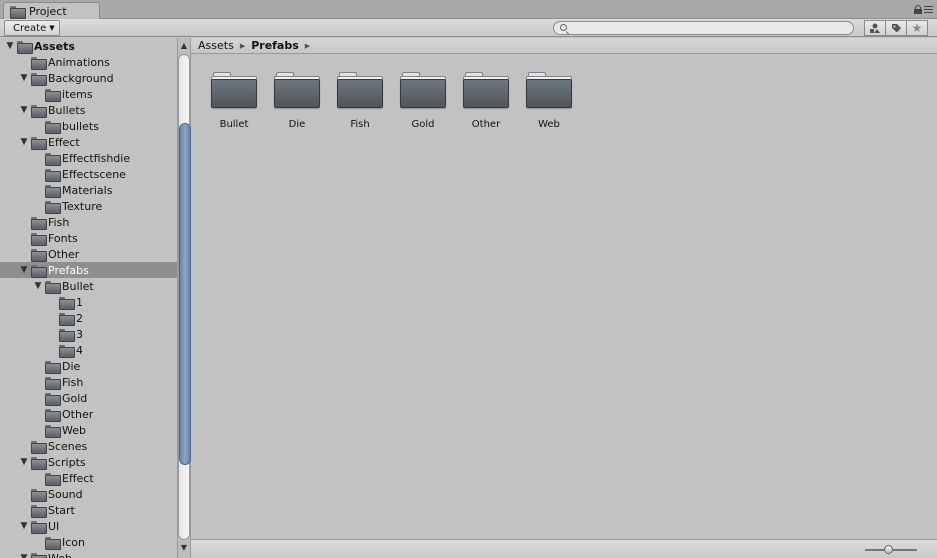  Describe the element at coordinates (88, 398) in the screenshot. I see `tree-item: ▼Gold` at that location.